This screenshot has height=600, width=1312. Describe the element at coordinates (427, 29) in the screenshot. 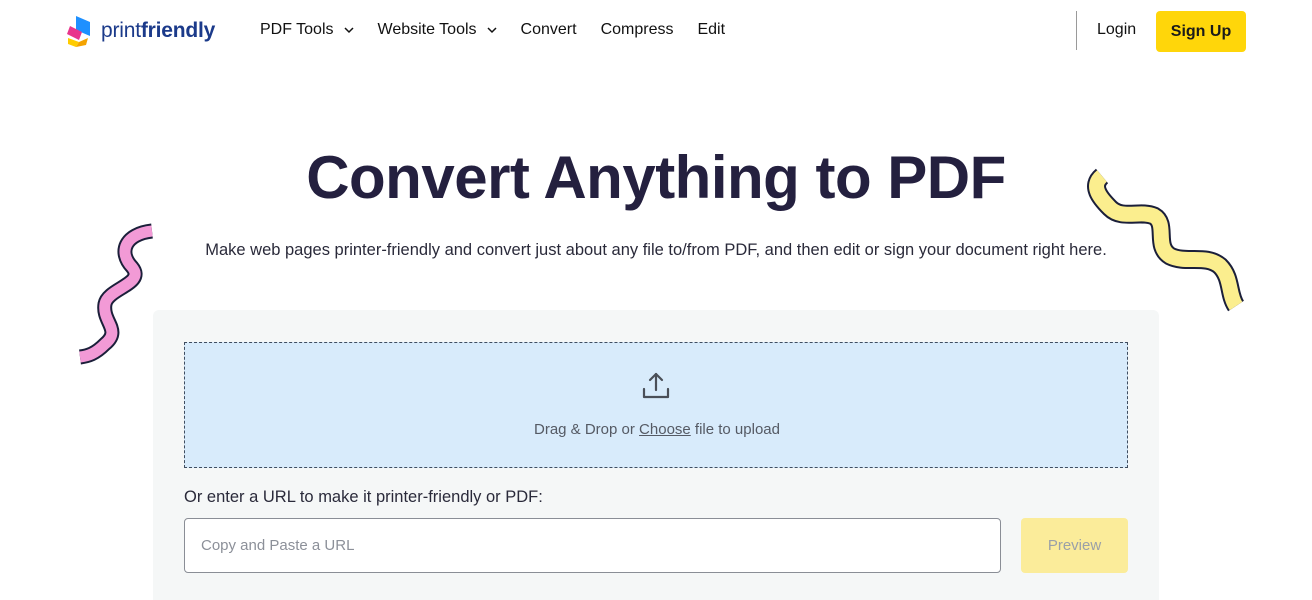

I see `nav-website-tools-label: Website Tools` at that location.